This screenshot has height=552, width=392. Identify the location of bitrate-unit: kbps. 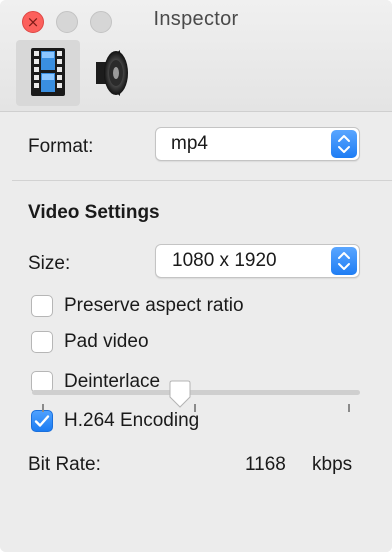
(332, 464).